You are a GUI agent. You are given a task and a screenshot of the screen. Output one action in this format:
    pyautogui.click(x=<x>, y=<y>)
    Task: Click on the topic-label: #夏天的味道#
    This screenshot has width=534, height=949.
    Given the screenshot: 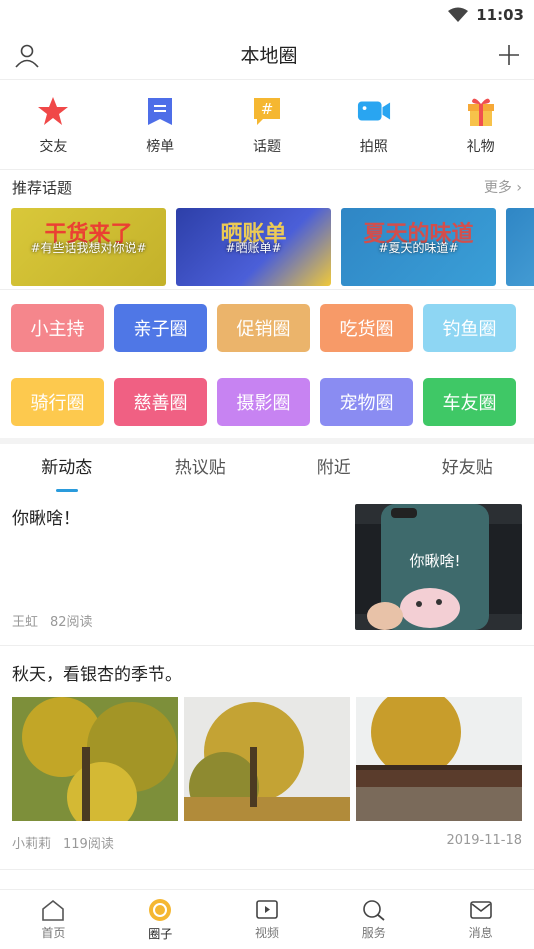 What is the action you would take?
    pyautogui.click(x=418, y=247)
    